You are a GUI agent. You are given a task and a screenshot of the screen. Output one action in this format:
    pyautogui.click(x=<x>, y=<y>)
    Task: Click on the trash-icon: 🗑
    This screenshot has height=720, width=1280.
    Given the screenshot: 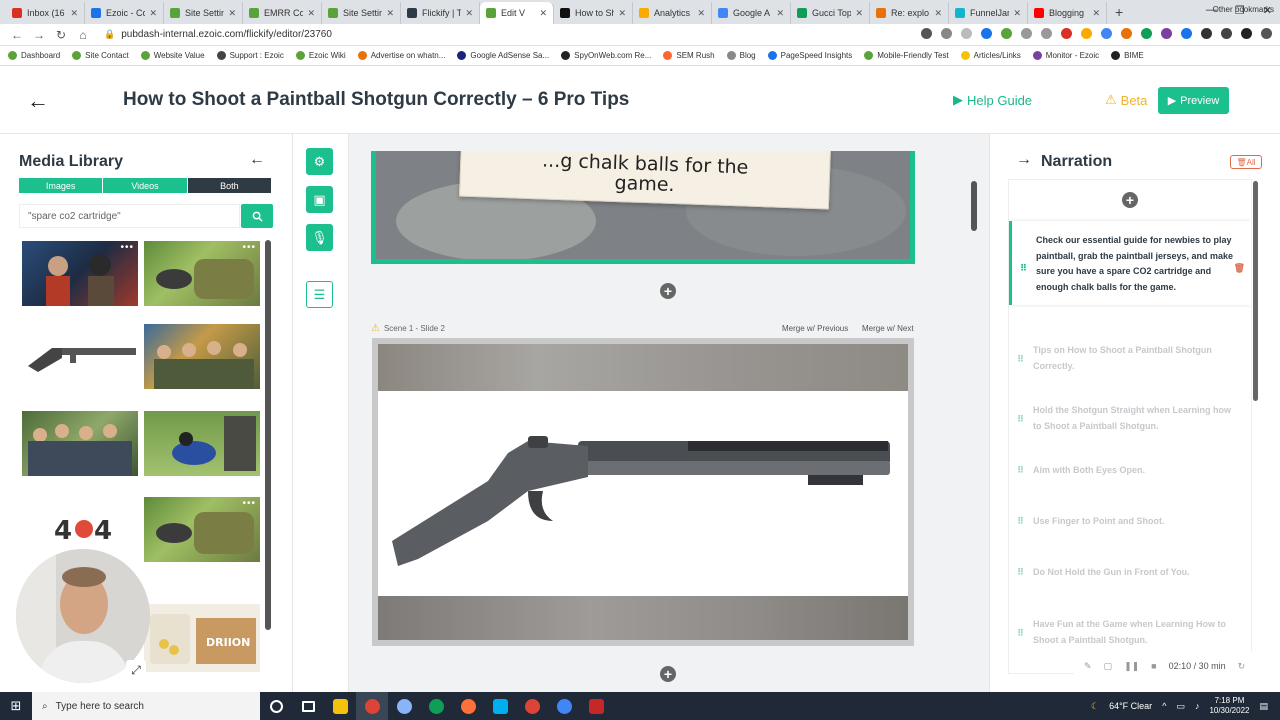 What is the action you would take?
    pyautogui.click(x=1239, y=269)
    